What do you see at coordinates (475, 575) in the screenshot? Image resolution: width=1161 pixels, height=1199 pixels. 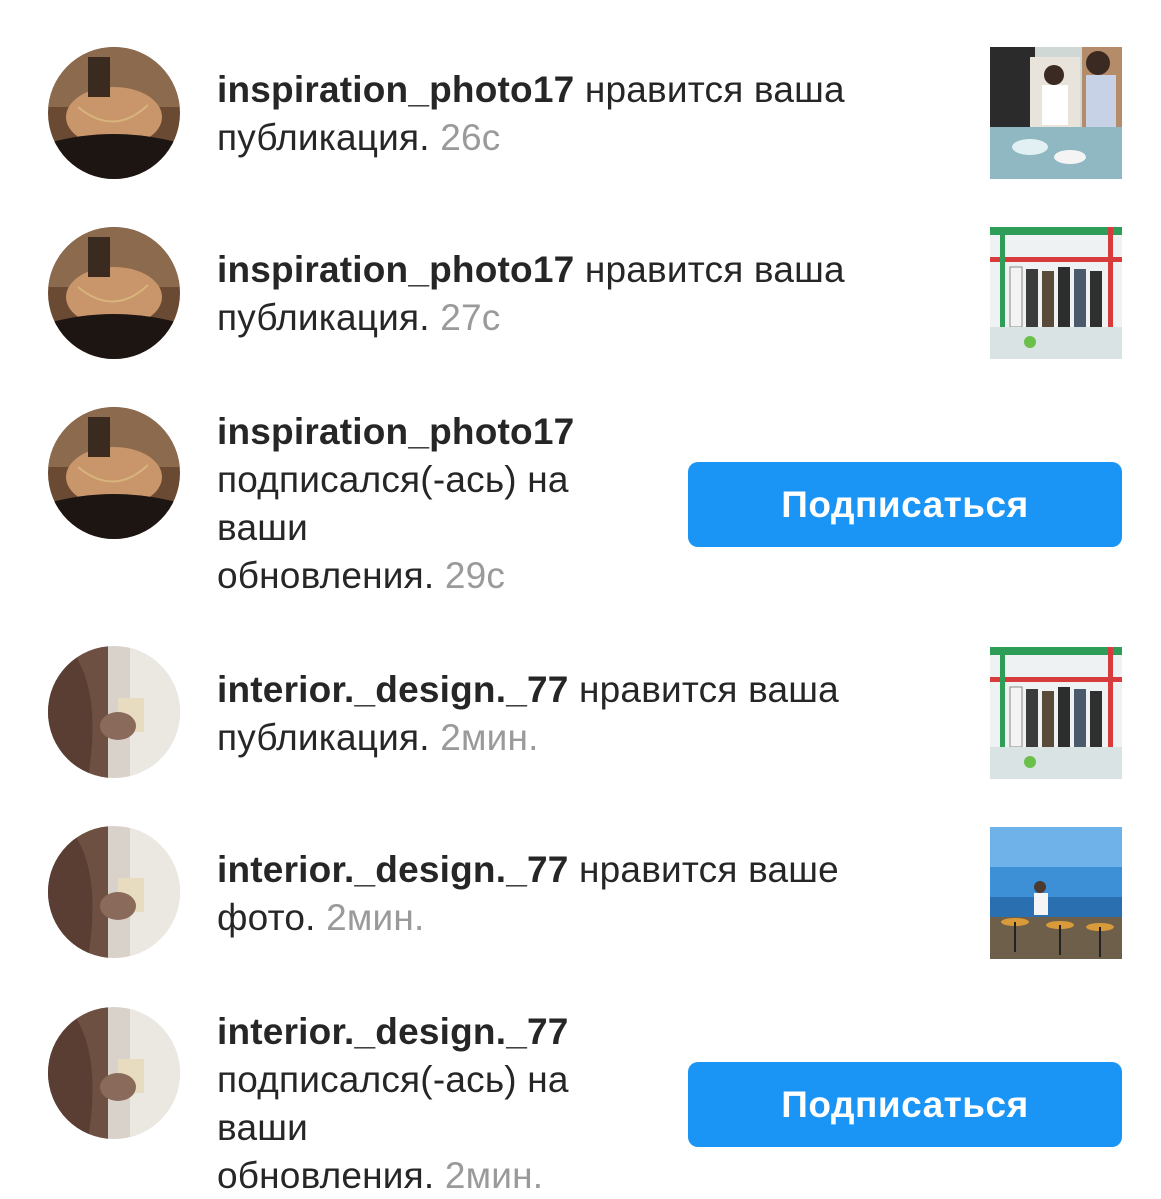 I see `timestamp: 29с` at bounding box center [475, 575].